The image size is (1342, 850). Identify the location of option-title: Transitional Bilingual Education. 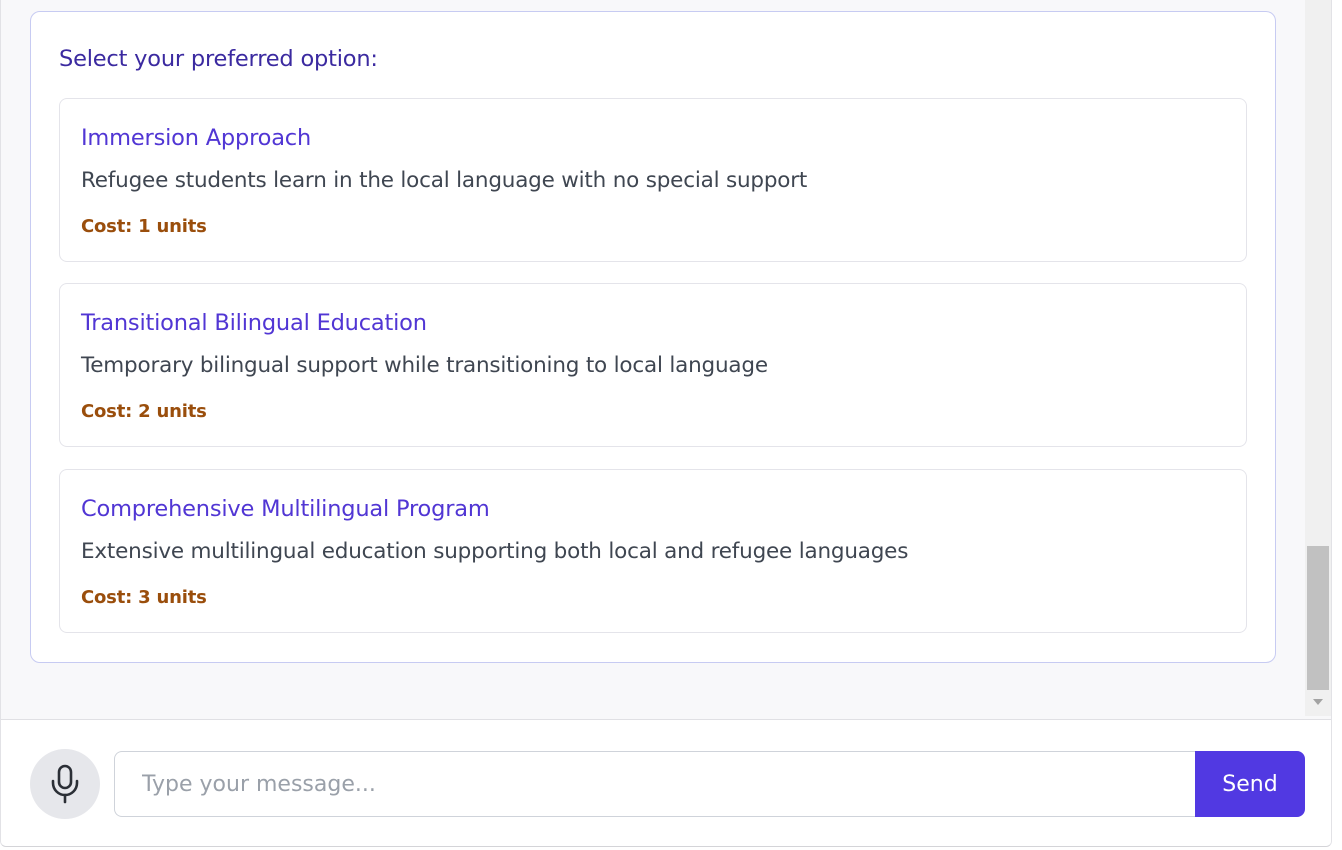
(254, 323).